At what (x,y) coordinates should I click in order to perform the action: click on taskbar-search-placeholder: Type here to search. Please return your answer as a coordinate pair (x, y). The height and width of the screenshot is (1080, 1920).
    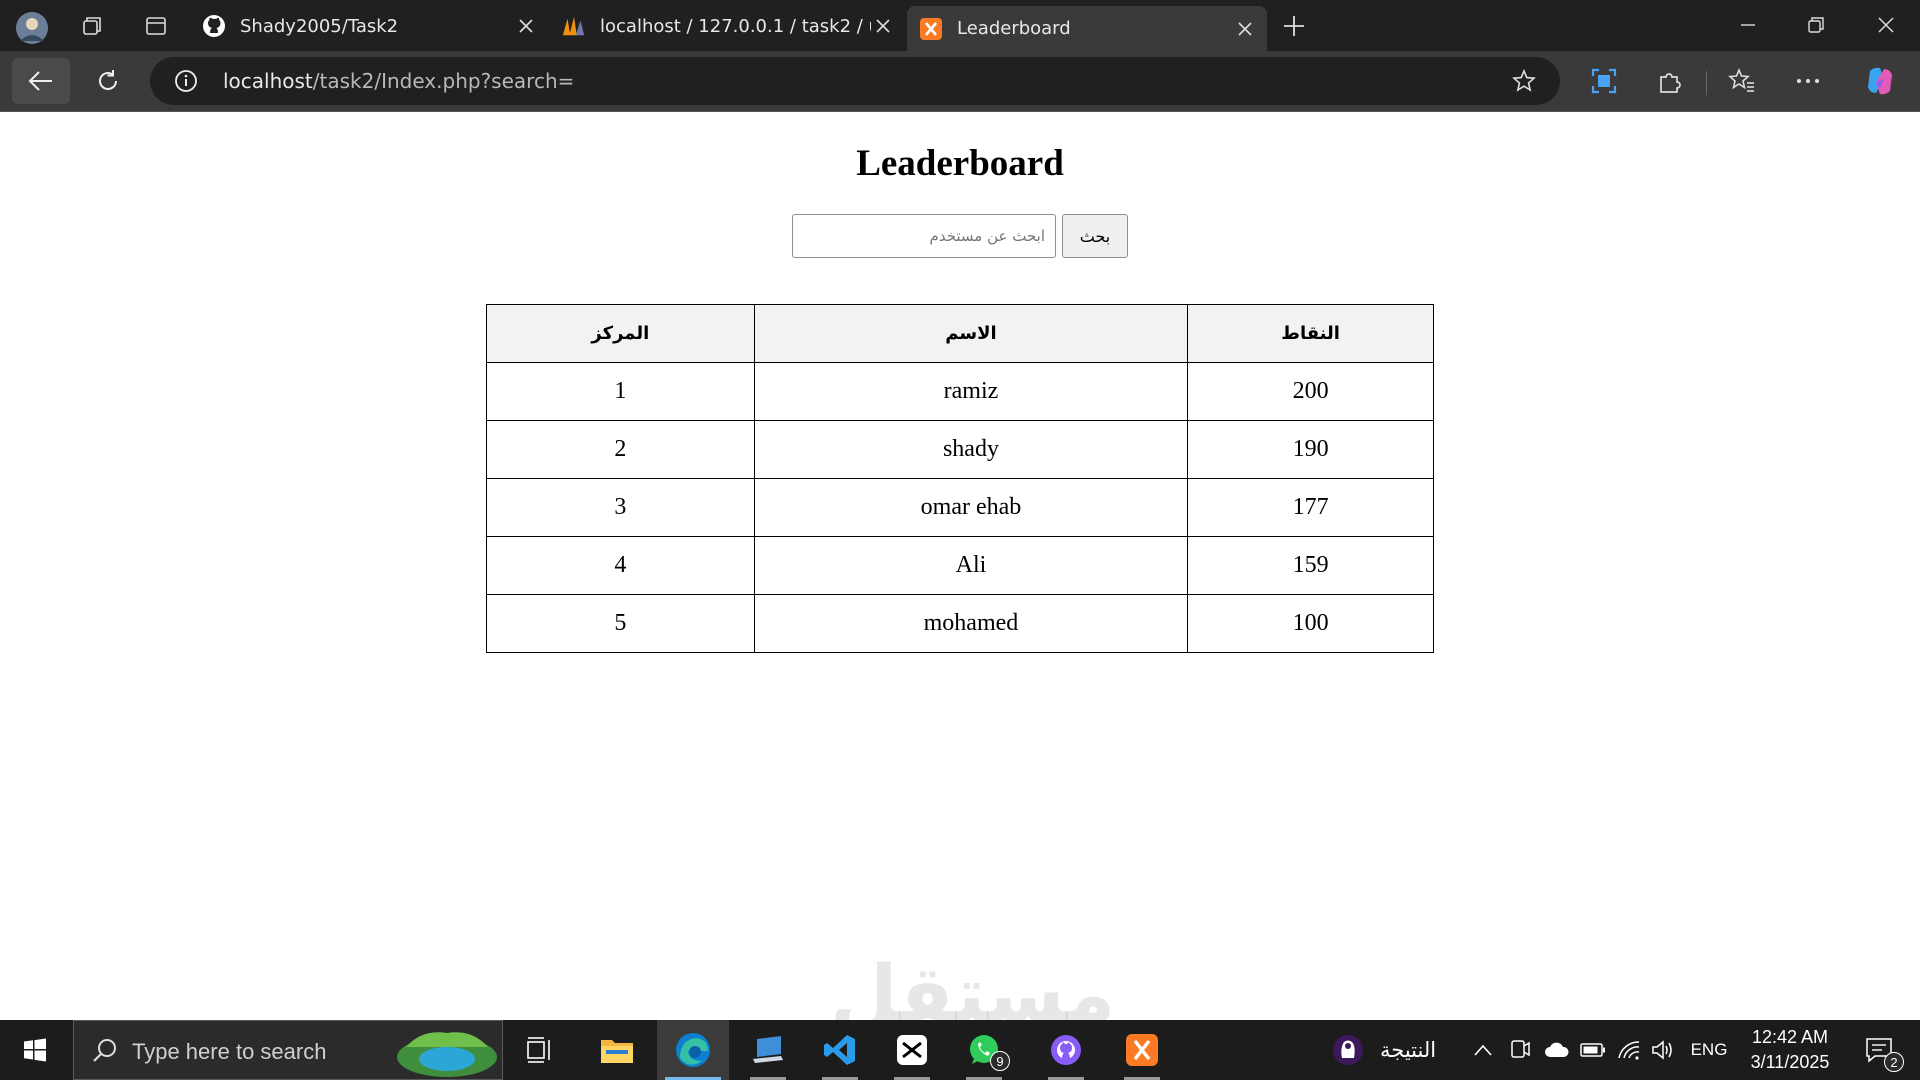
    Looking at the image, I should click on (229, 1051).